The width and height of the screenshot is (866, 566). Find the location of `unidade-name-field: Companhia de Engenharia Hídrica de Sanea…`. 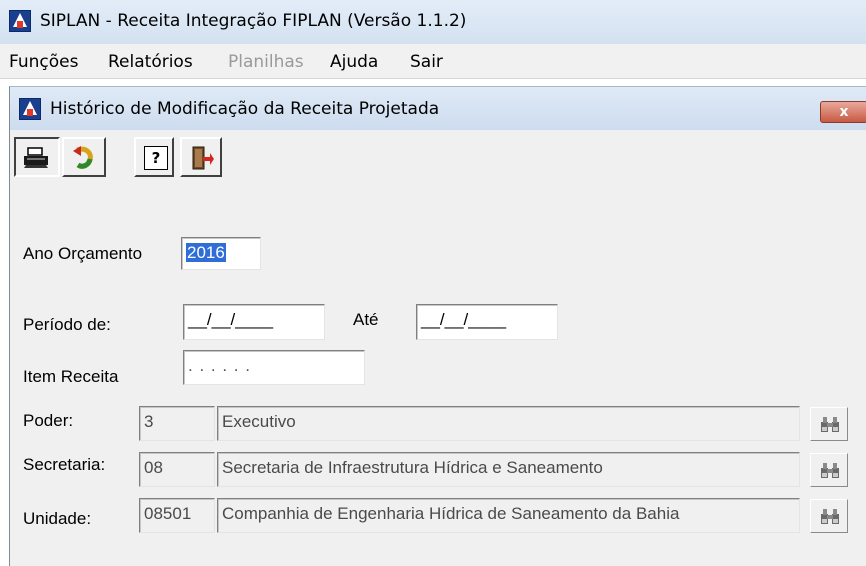

unidade-name-field: Companhia de Engenharia Hídrica de Sanea… is located at coordinates (508, 515).